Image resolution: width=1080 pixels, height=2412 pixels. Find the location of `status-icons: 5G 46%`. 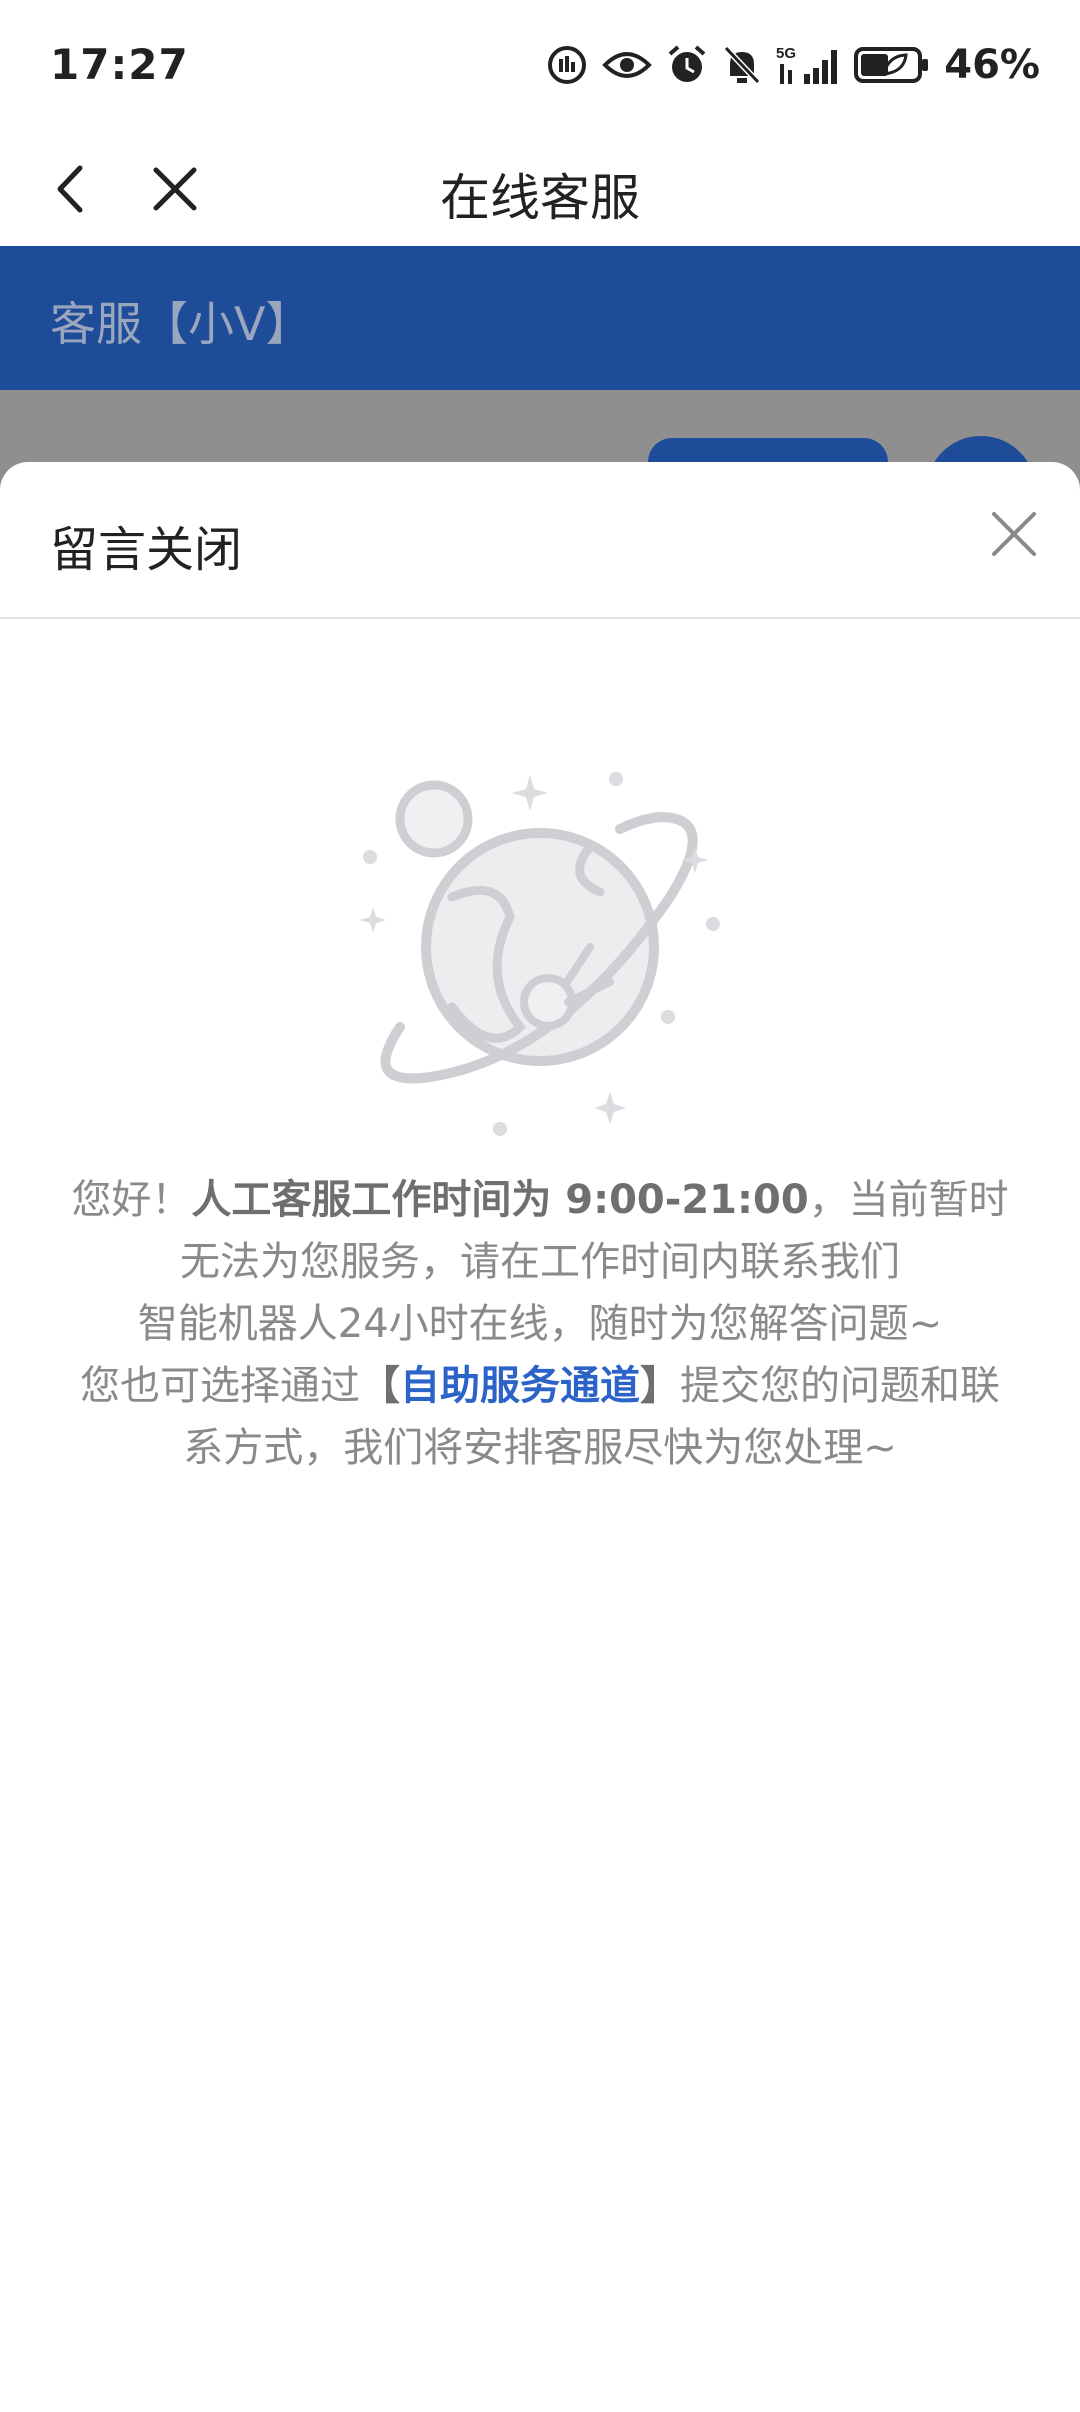

status-icons: 5G 46% is located at coordinates (793, 65).